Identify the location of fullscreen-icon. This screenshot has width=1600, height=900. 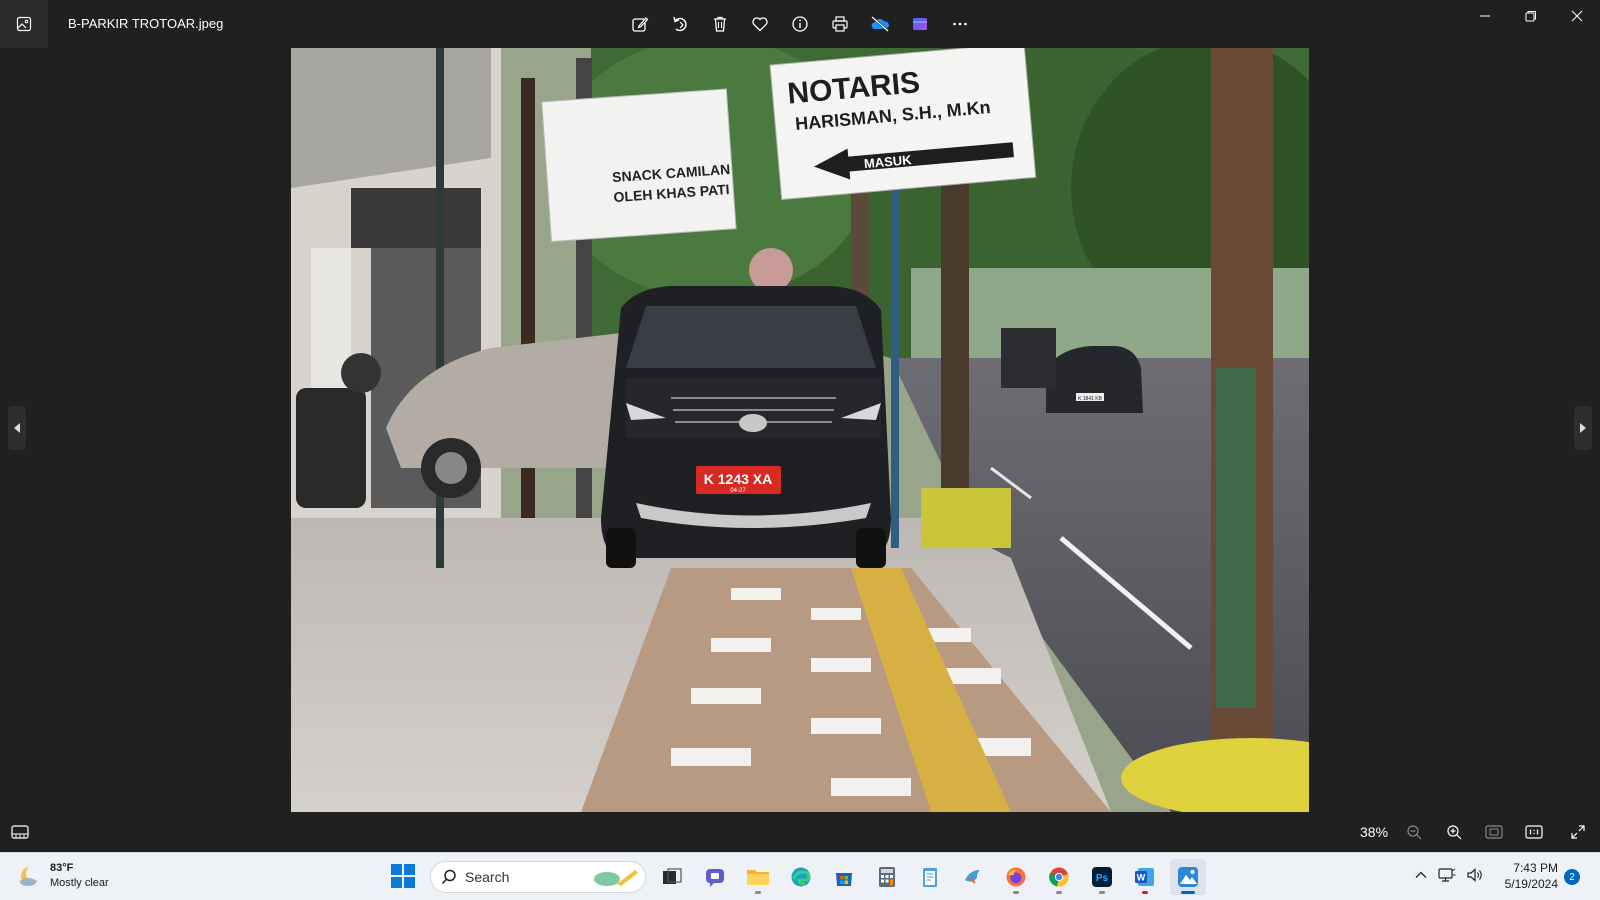
(1578, 832).